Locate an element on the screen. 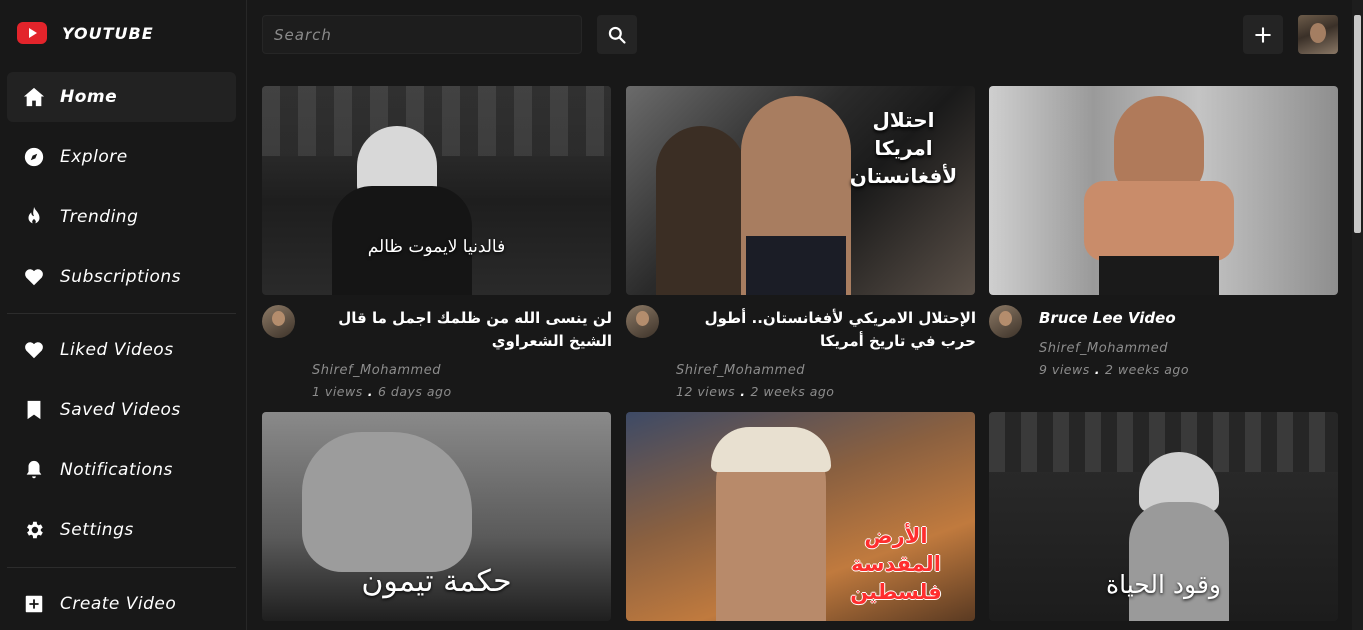 The image size is (1363, 630). sidebar-item-settings: Settings is located at coordinates (121, 530).